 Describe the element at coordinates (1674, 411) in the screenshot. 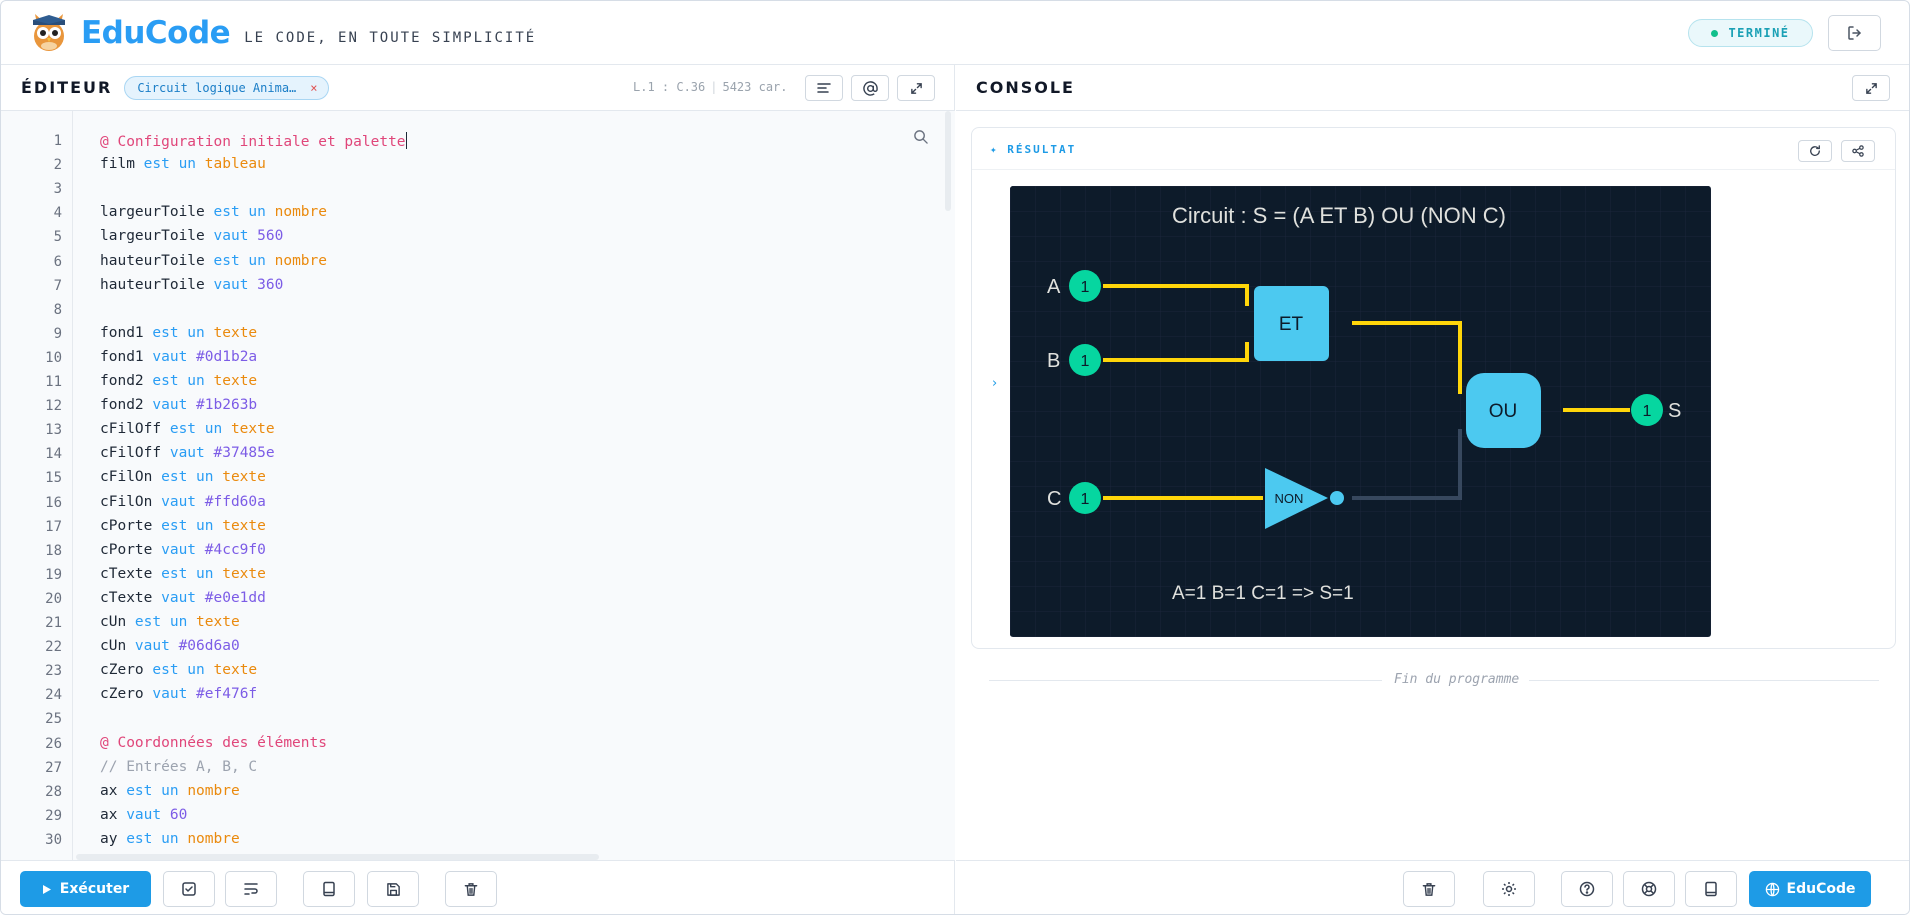

I see `output-s-label: S` at that location.